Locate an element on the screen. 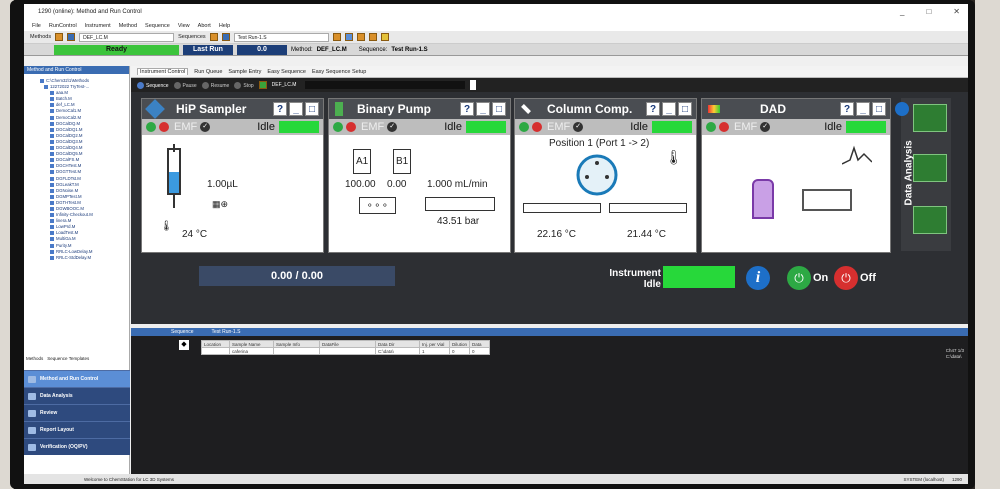 The height and width of the screenshot is (489, 1000). column-header: Location is located at coordinates (215, 344).